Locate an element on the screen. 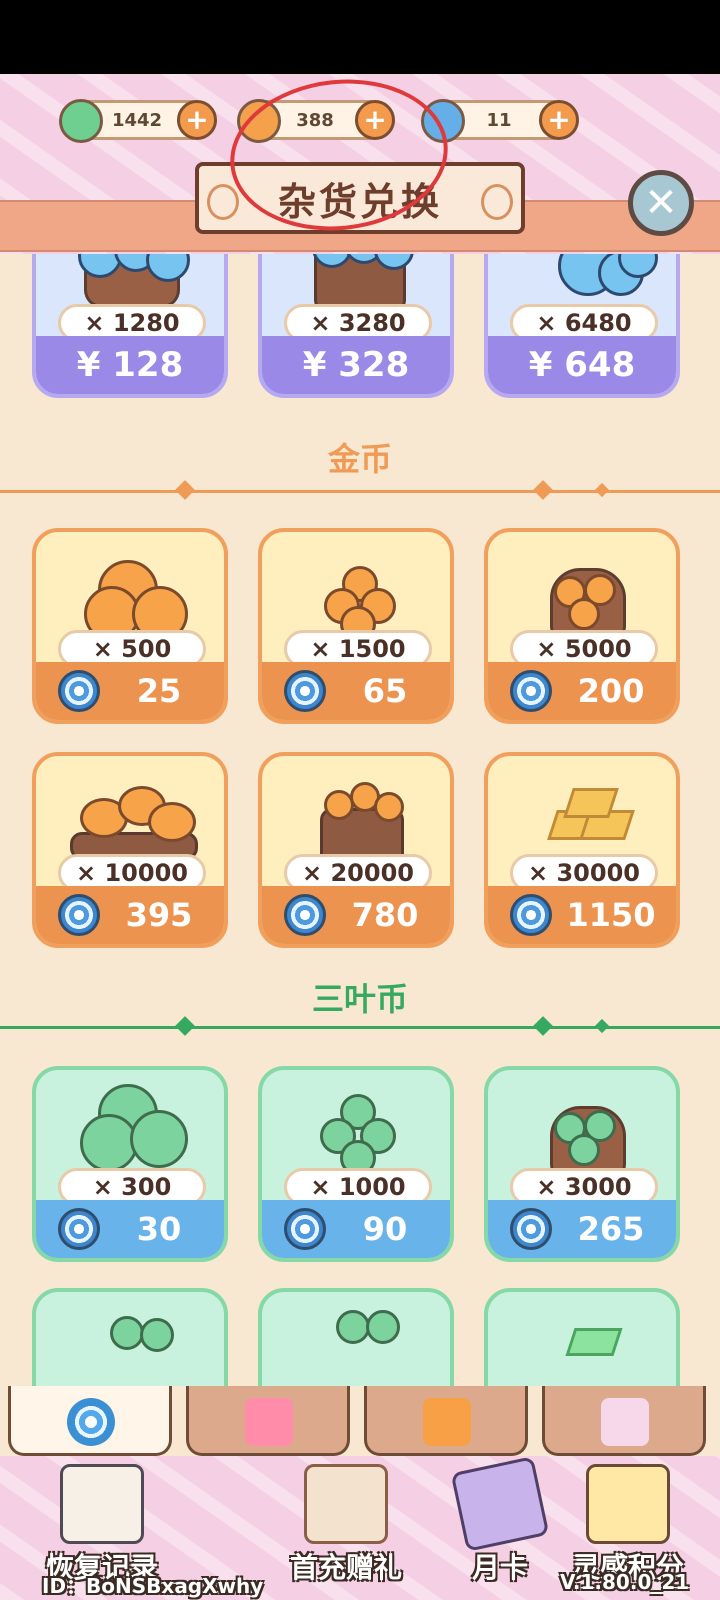 The width and height of the screenshot is (720, 1600). product-card: × 6480 ¥ 648 is located at coordinates (582, 326).